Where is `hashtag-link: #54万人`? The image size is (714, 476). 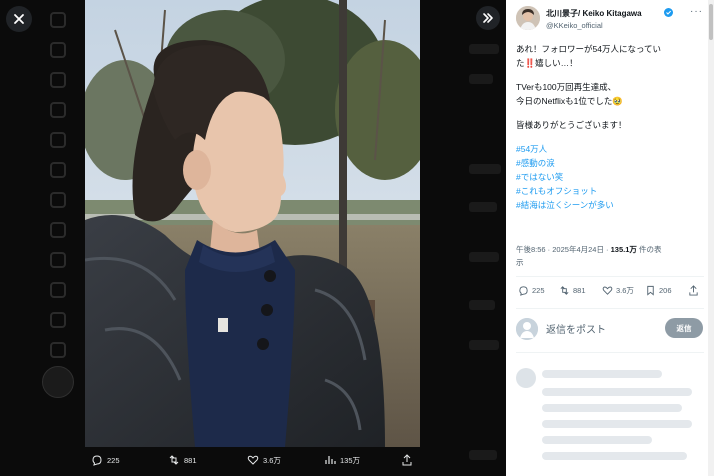
hashtag-link: #54万人 is located at coordinates (609, 149).